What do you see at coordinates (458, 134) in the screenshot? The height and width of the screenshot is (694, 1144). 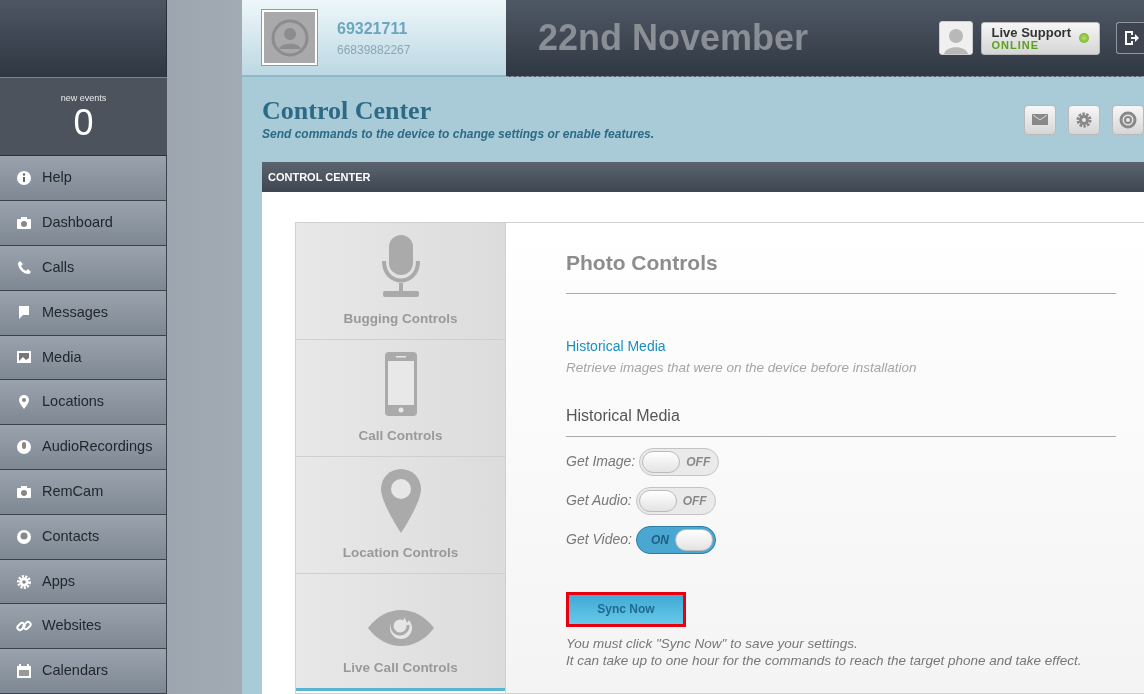 I see `page-subtitle: Send commands to the device to change settings or enable features.` at bounding box center [458, 134].